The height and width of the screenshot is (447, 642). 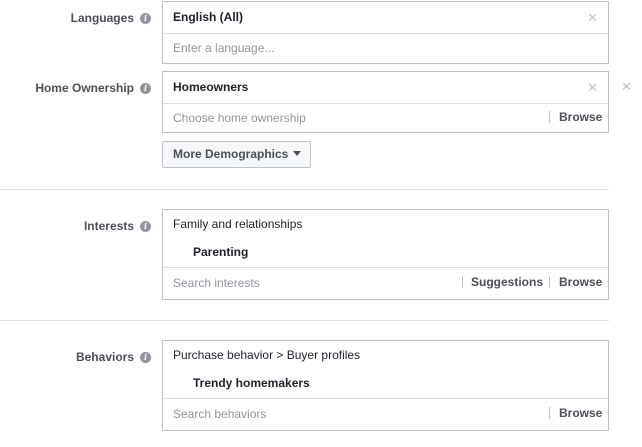 I want to click on chevron-down-icon, so click(x=297, y=153).